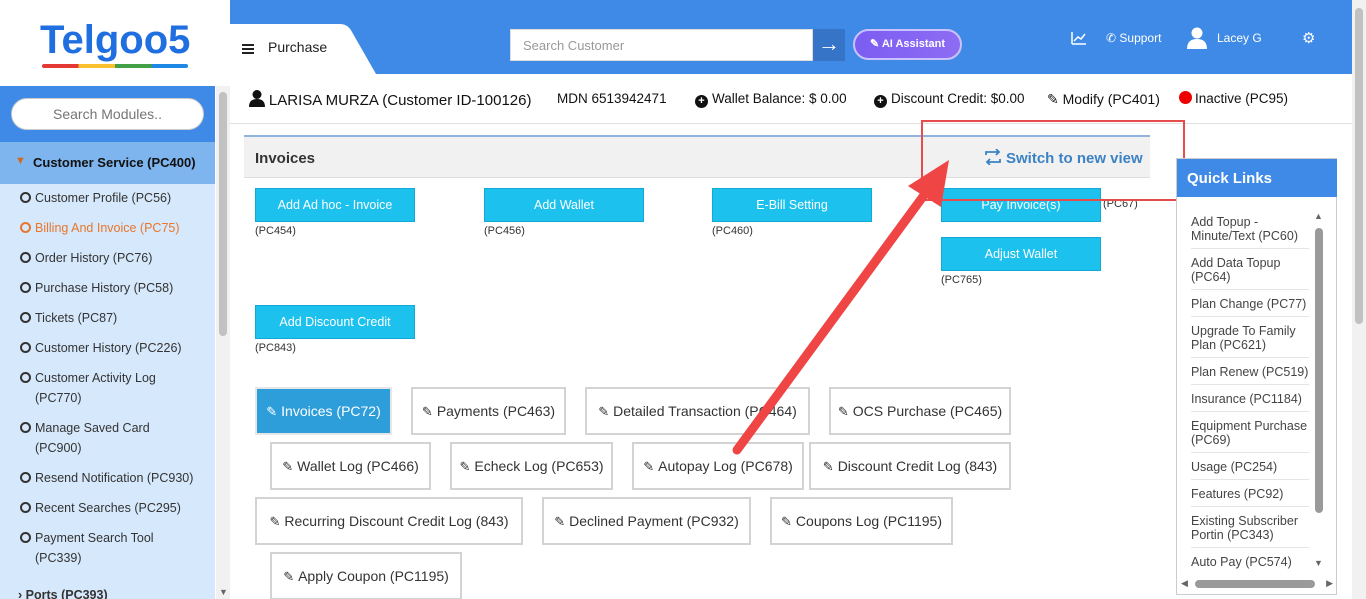 The height and width of the screenshot is (599, 1366). What do you see at coordinates (350, 466) in the screenshot?
I see `tab-wallet-log: ✎ Wallet Log (PC466)` at bounding box center [350, 466].